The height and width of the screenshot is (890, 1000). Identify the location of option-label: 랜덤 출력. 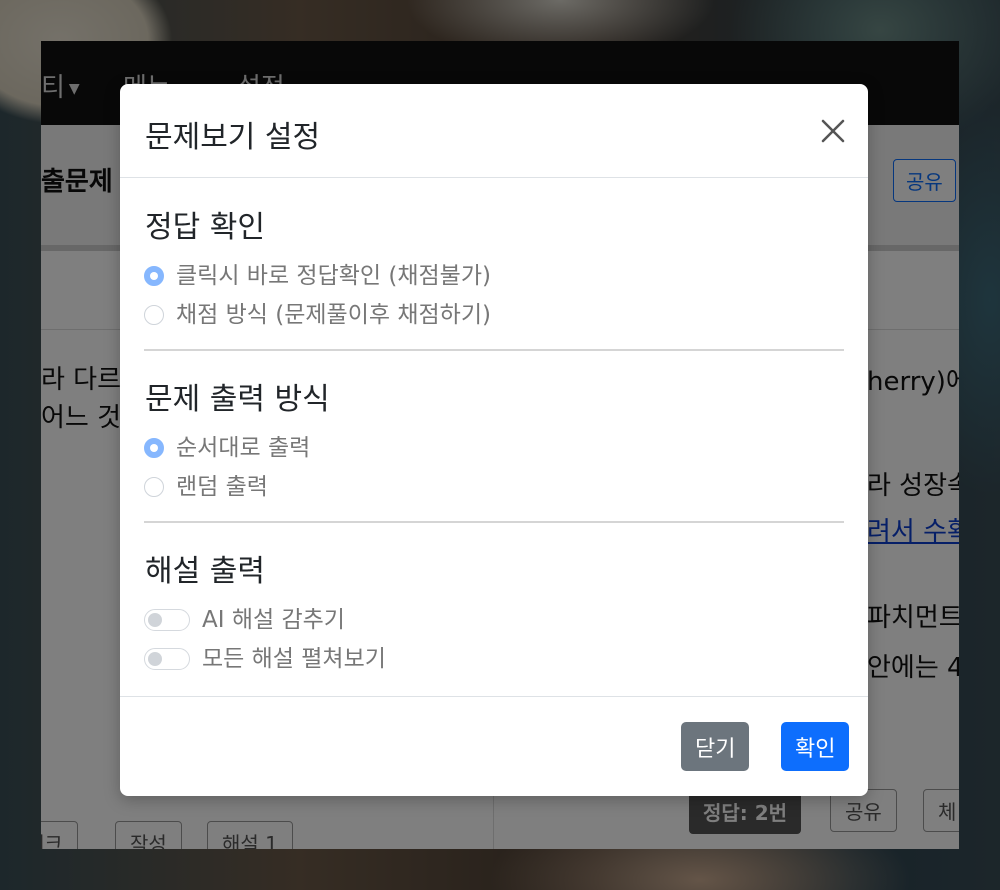
(222, 487).